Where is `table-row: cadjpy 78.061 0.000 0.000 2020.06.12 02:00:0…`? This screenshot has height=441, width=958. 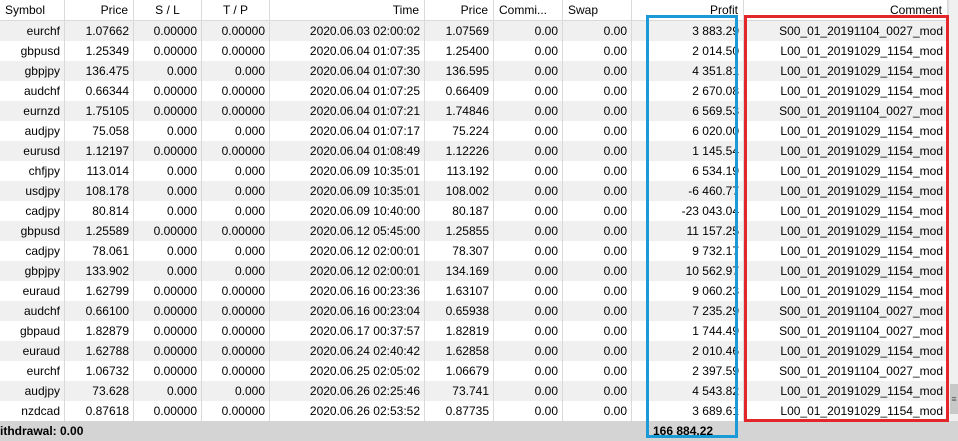
table-row: cadjpy 78.061 0.000 0.000 2020.06.12 02:00:0… is located at coordinates (474, 251).